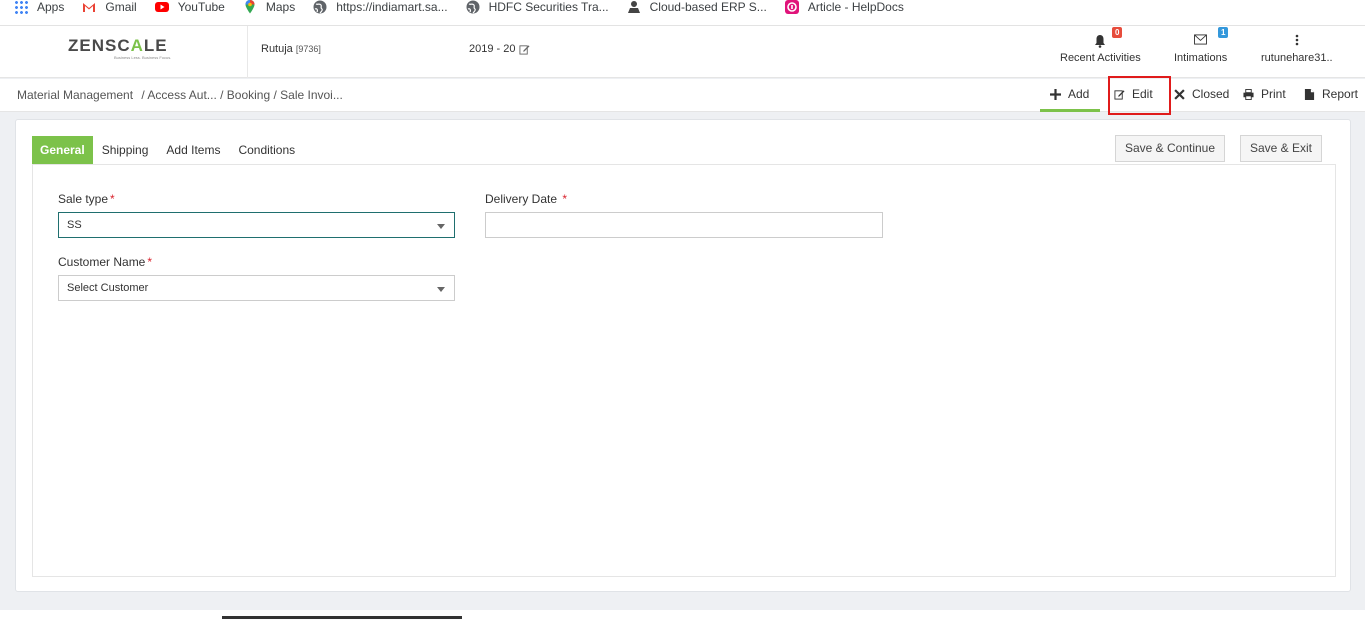  I want to click on sale-type-label: Sale type *, so click(86, 199).